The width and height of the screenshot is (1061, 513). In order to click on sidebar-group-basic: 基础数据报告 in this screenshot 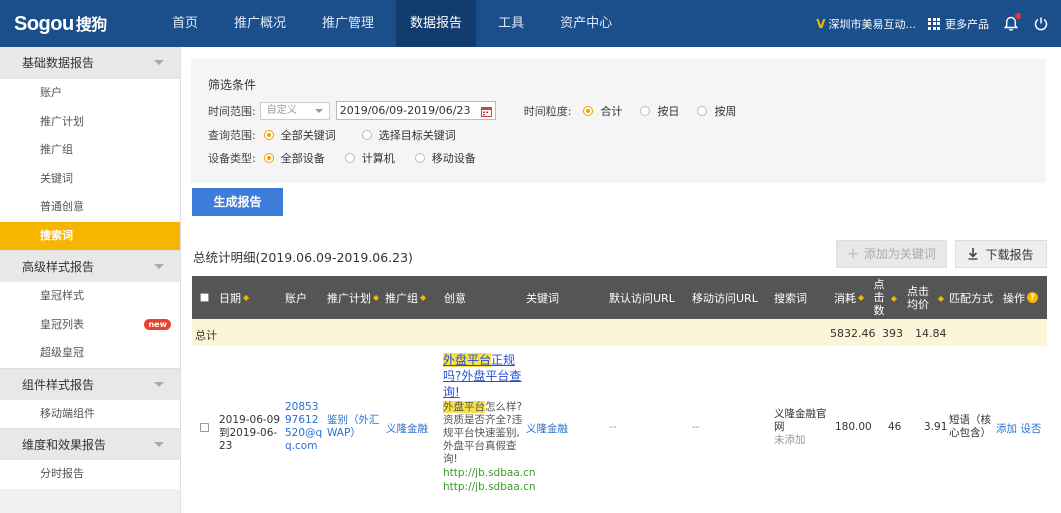, I will do `click(90, 63)`.